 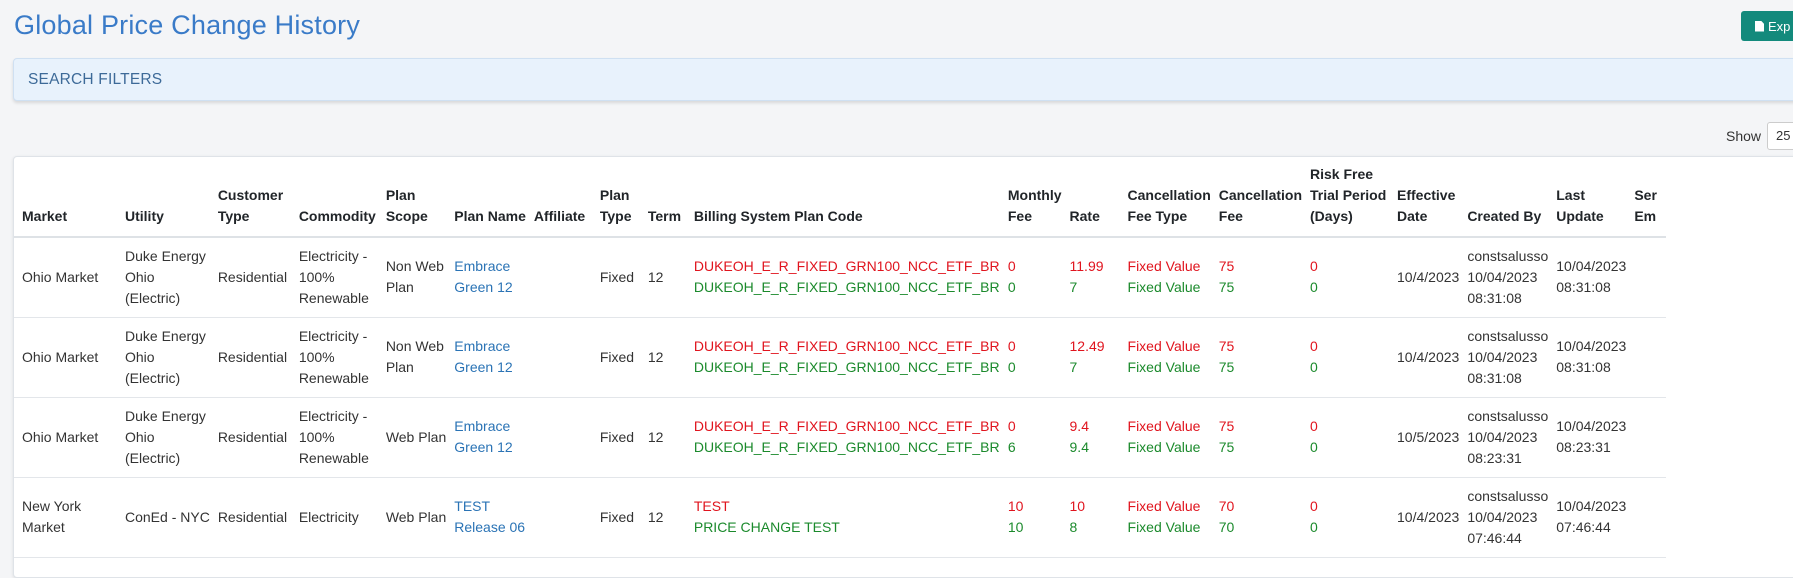 I want to click on plan-name-link: TEST Release 06, so click(x=486, y=517).